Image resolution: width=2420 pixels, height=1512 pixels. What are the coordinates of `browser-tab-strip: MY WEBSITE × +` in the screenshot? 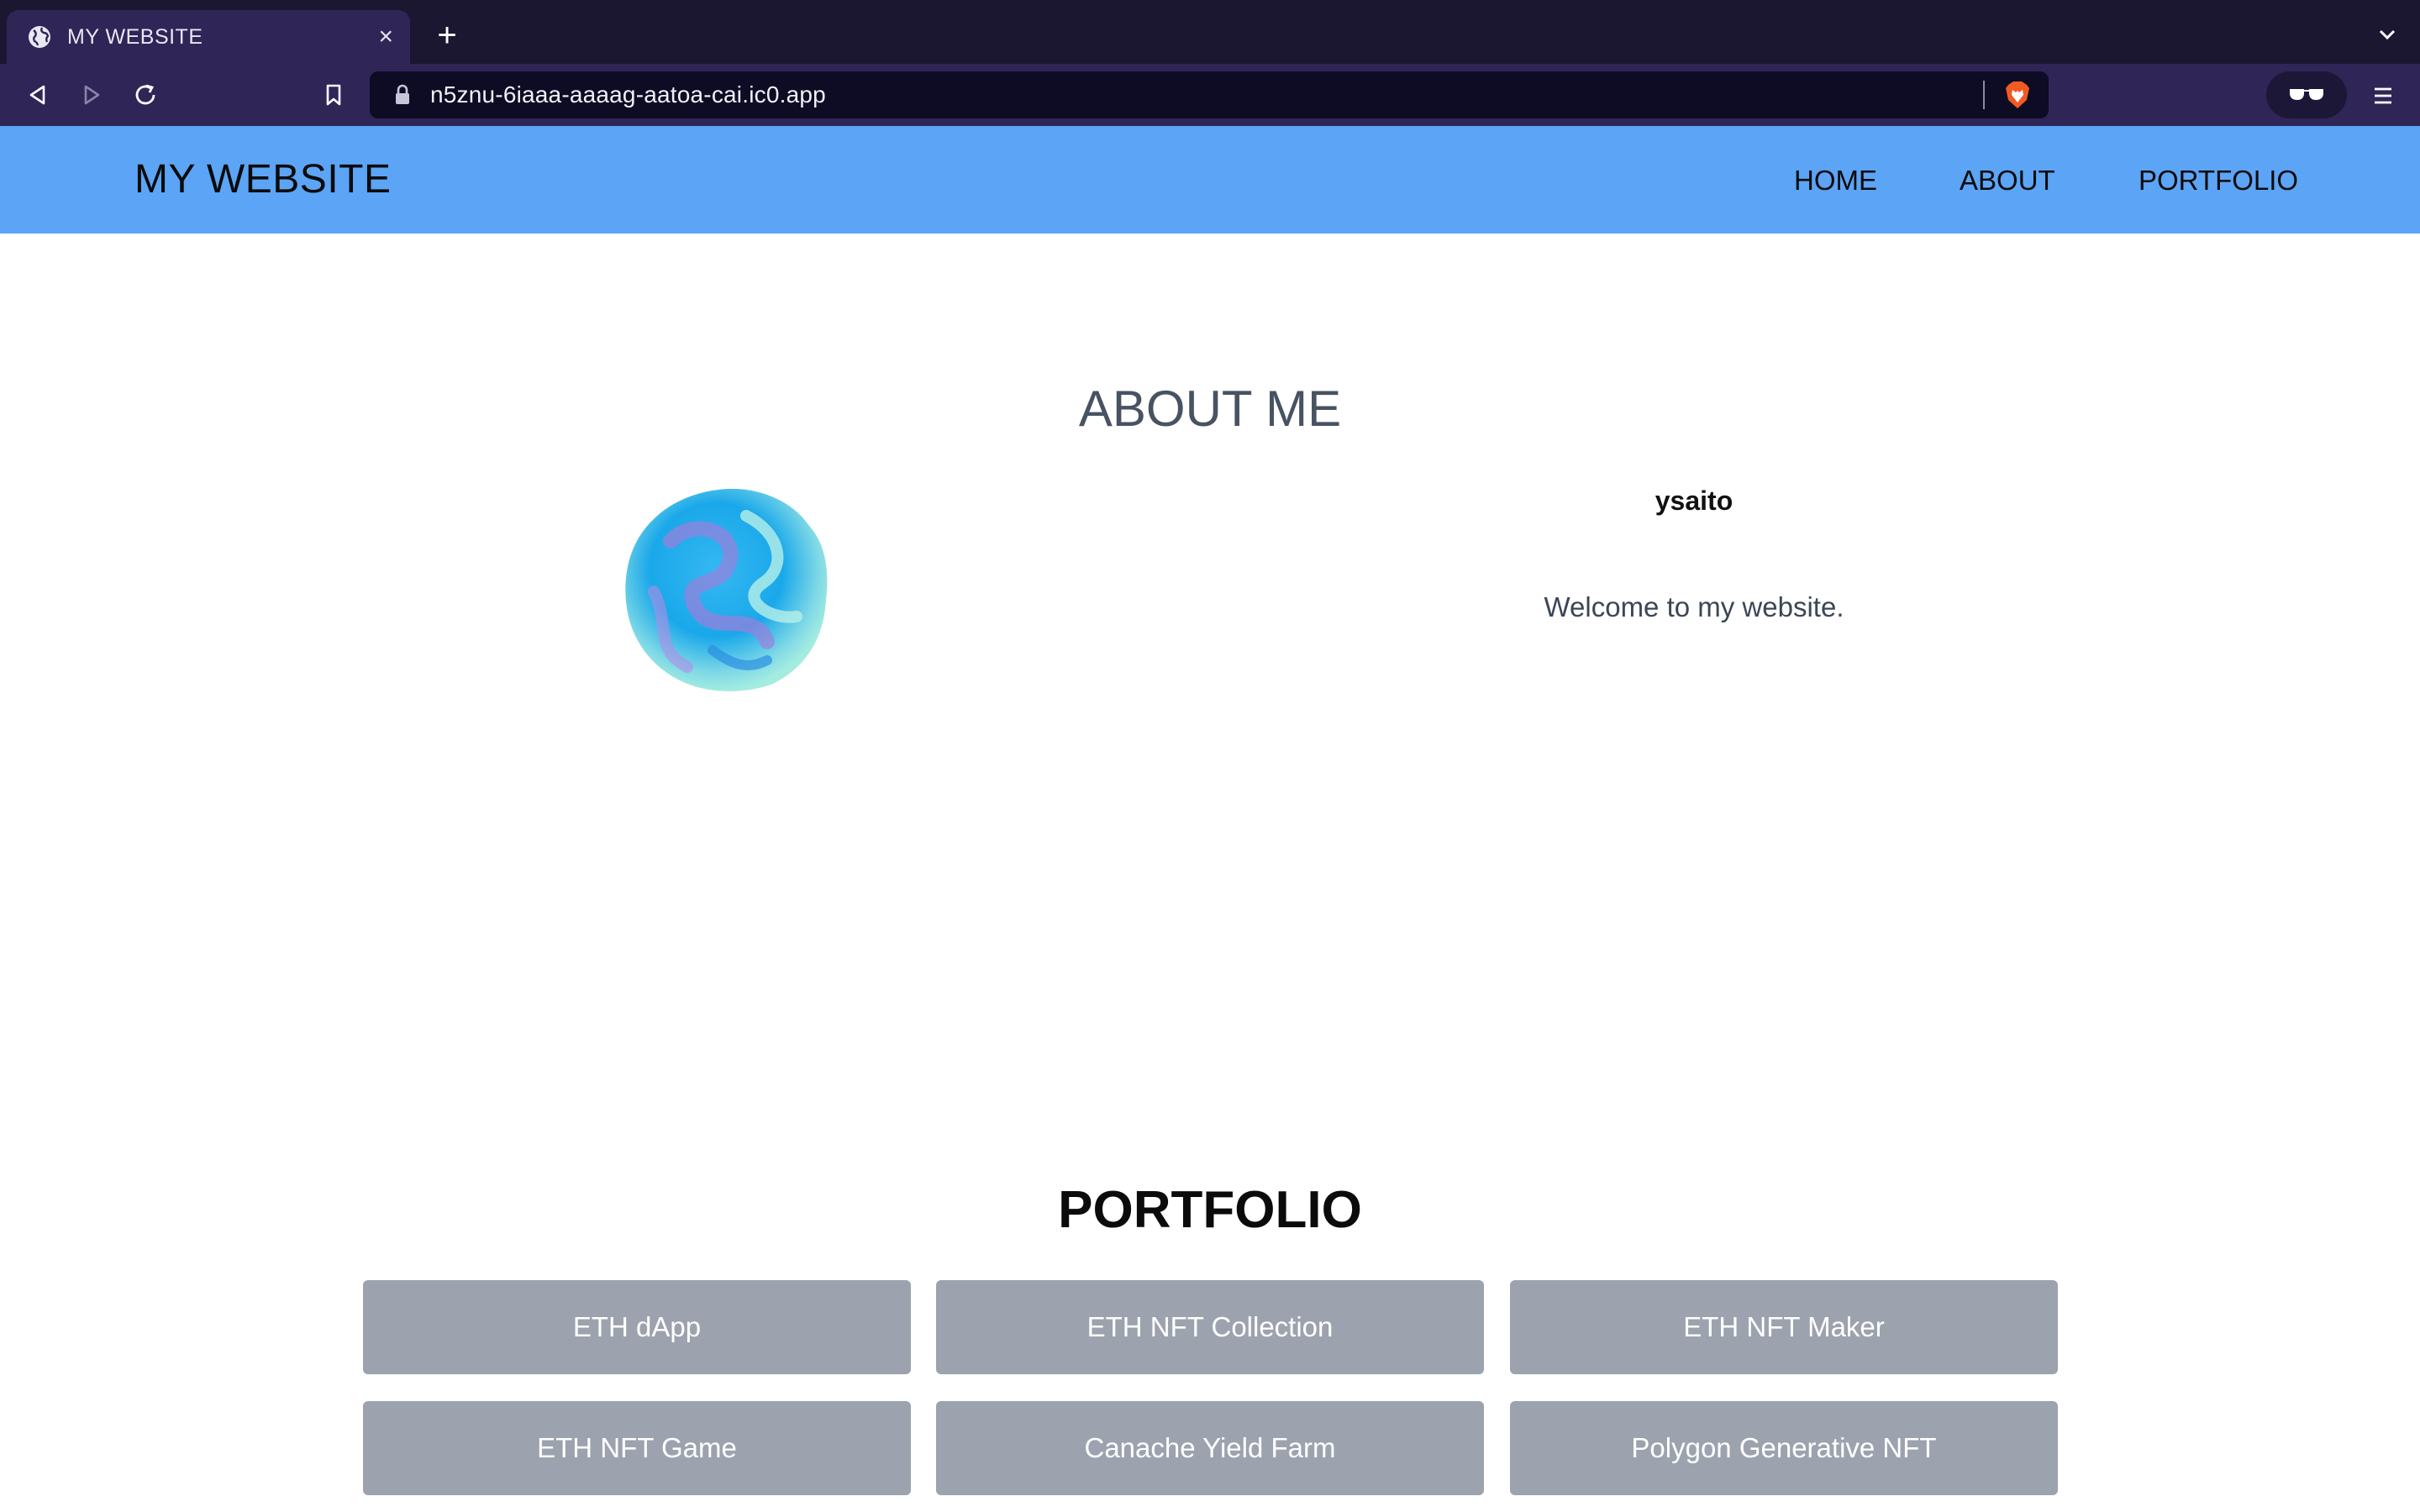 It's located at (1210, 32).